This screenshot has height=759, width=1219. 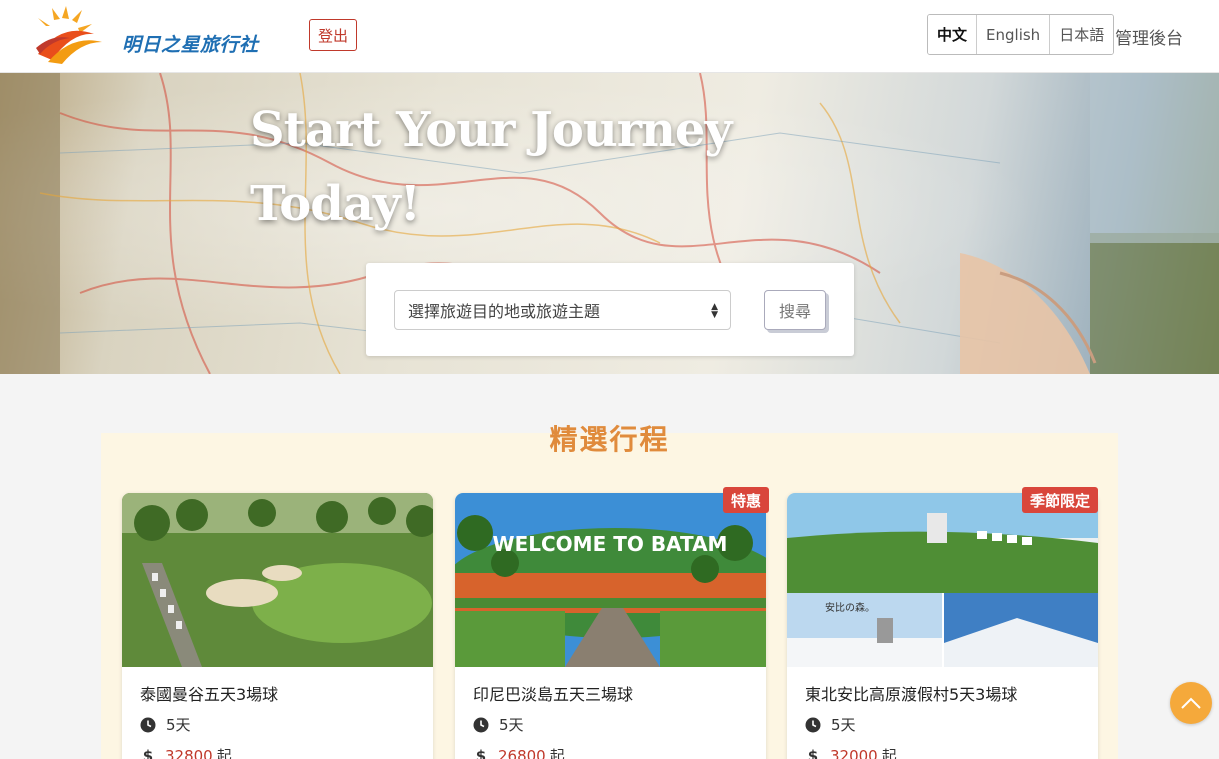 I want to click on admin-link: 管理後台, so click(x=1149, y=36).